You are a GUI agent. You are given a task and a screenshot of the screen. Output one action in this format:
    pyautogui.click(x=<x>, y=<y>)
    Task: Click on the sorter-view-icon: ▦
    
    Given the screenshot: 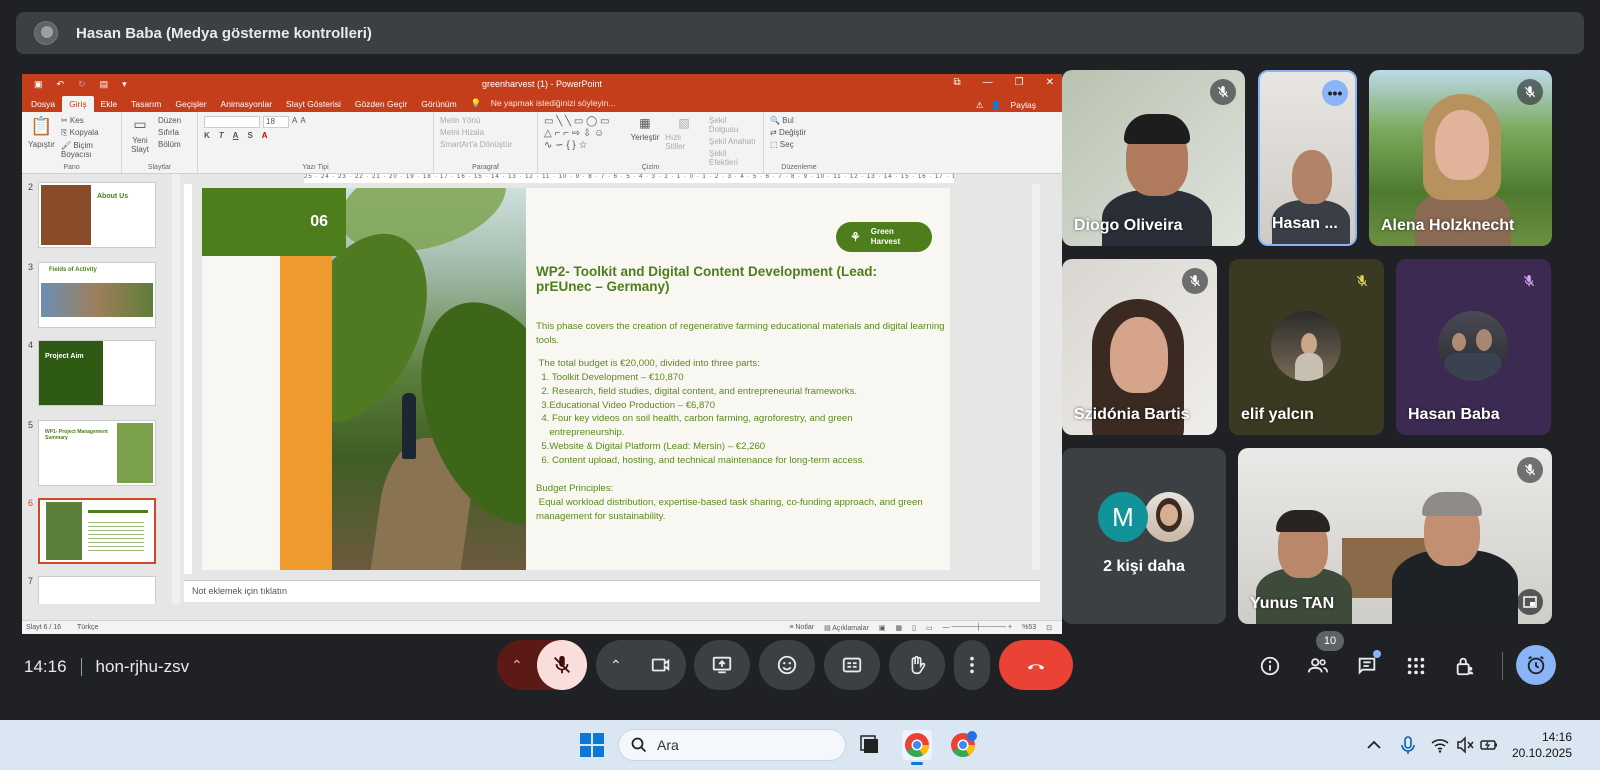 What is the action you would take?
    pyautogui.click(x=898, y=628)
    